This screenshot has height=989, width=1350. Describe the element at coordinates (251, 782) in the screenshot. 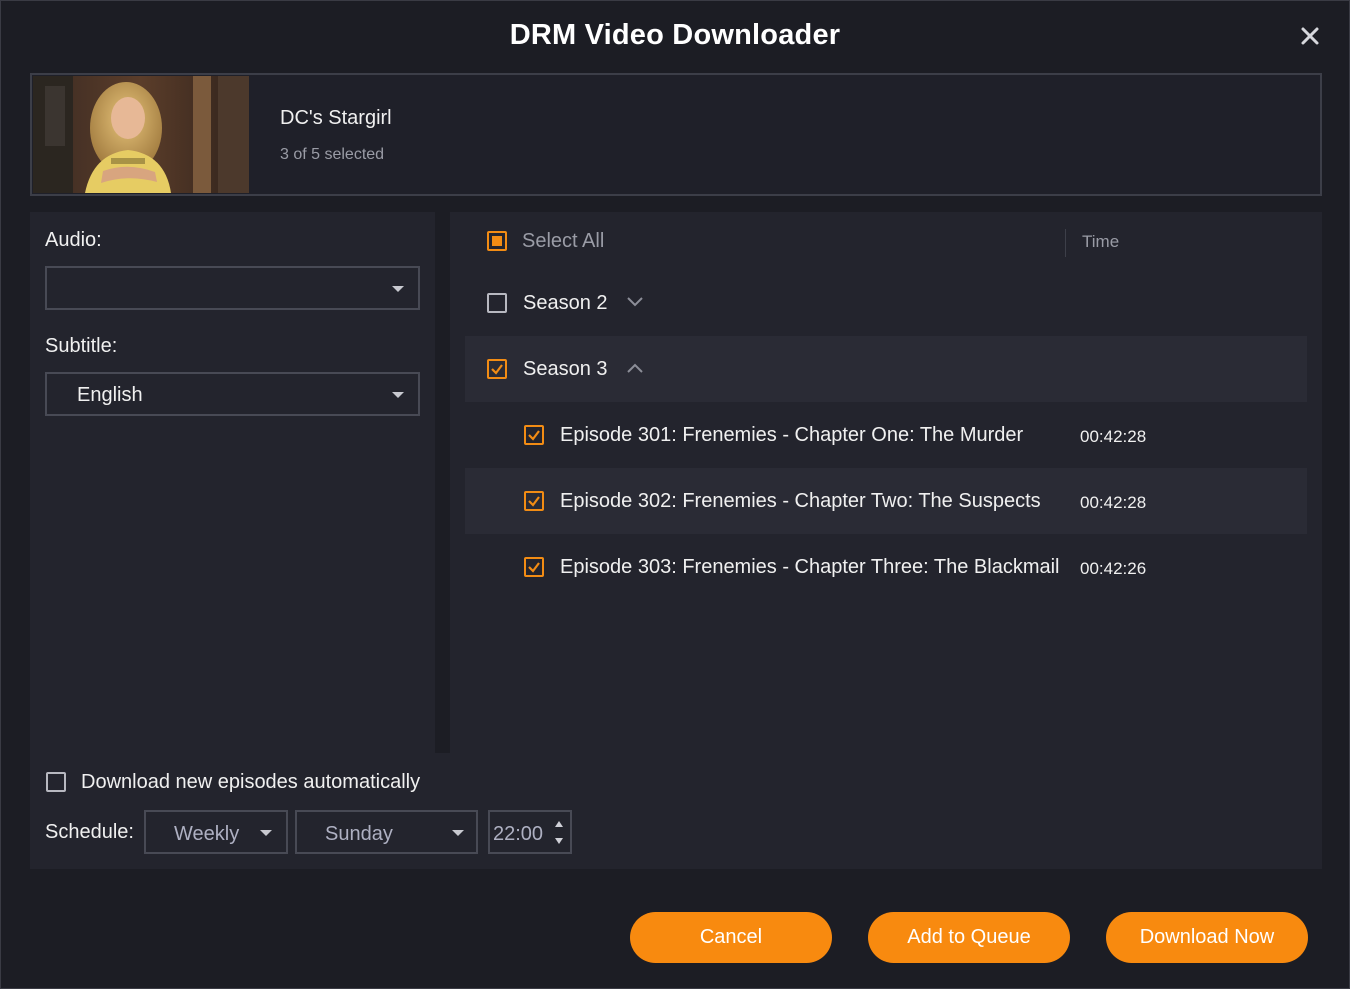

I see `auto-download-label: Download new episodes automatically` at that location.